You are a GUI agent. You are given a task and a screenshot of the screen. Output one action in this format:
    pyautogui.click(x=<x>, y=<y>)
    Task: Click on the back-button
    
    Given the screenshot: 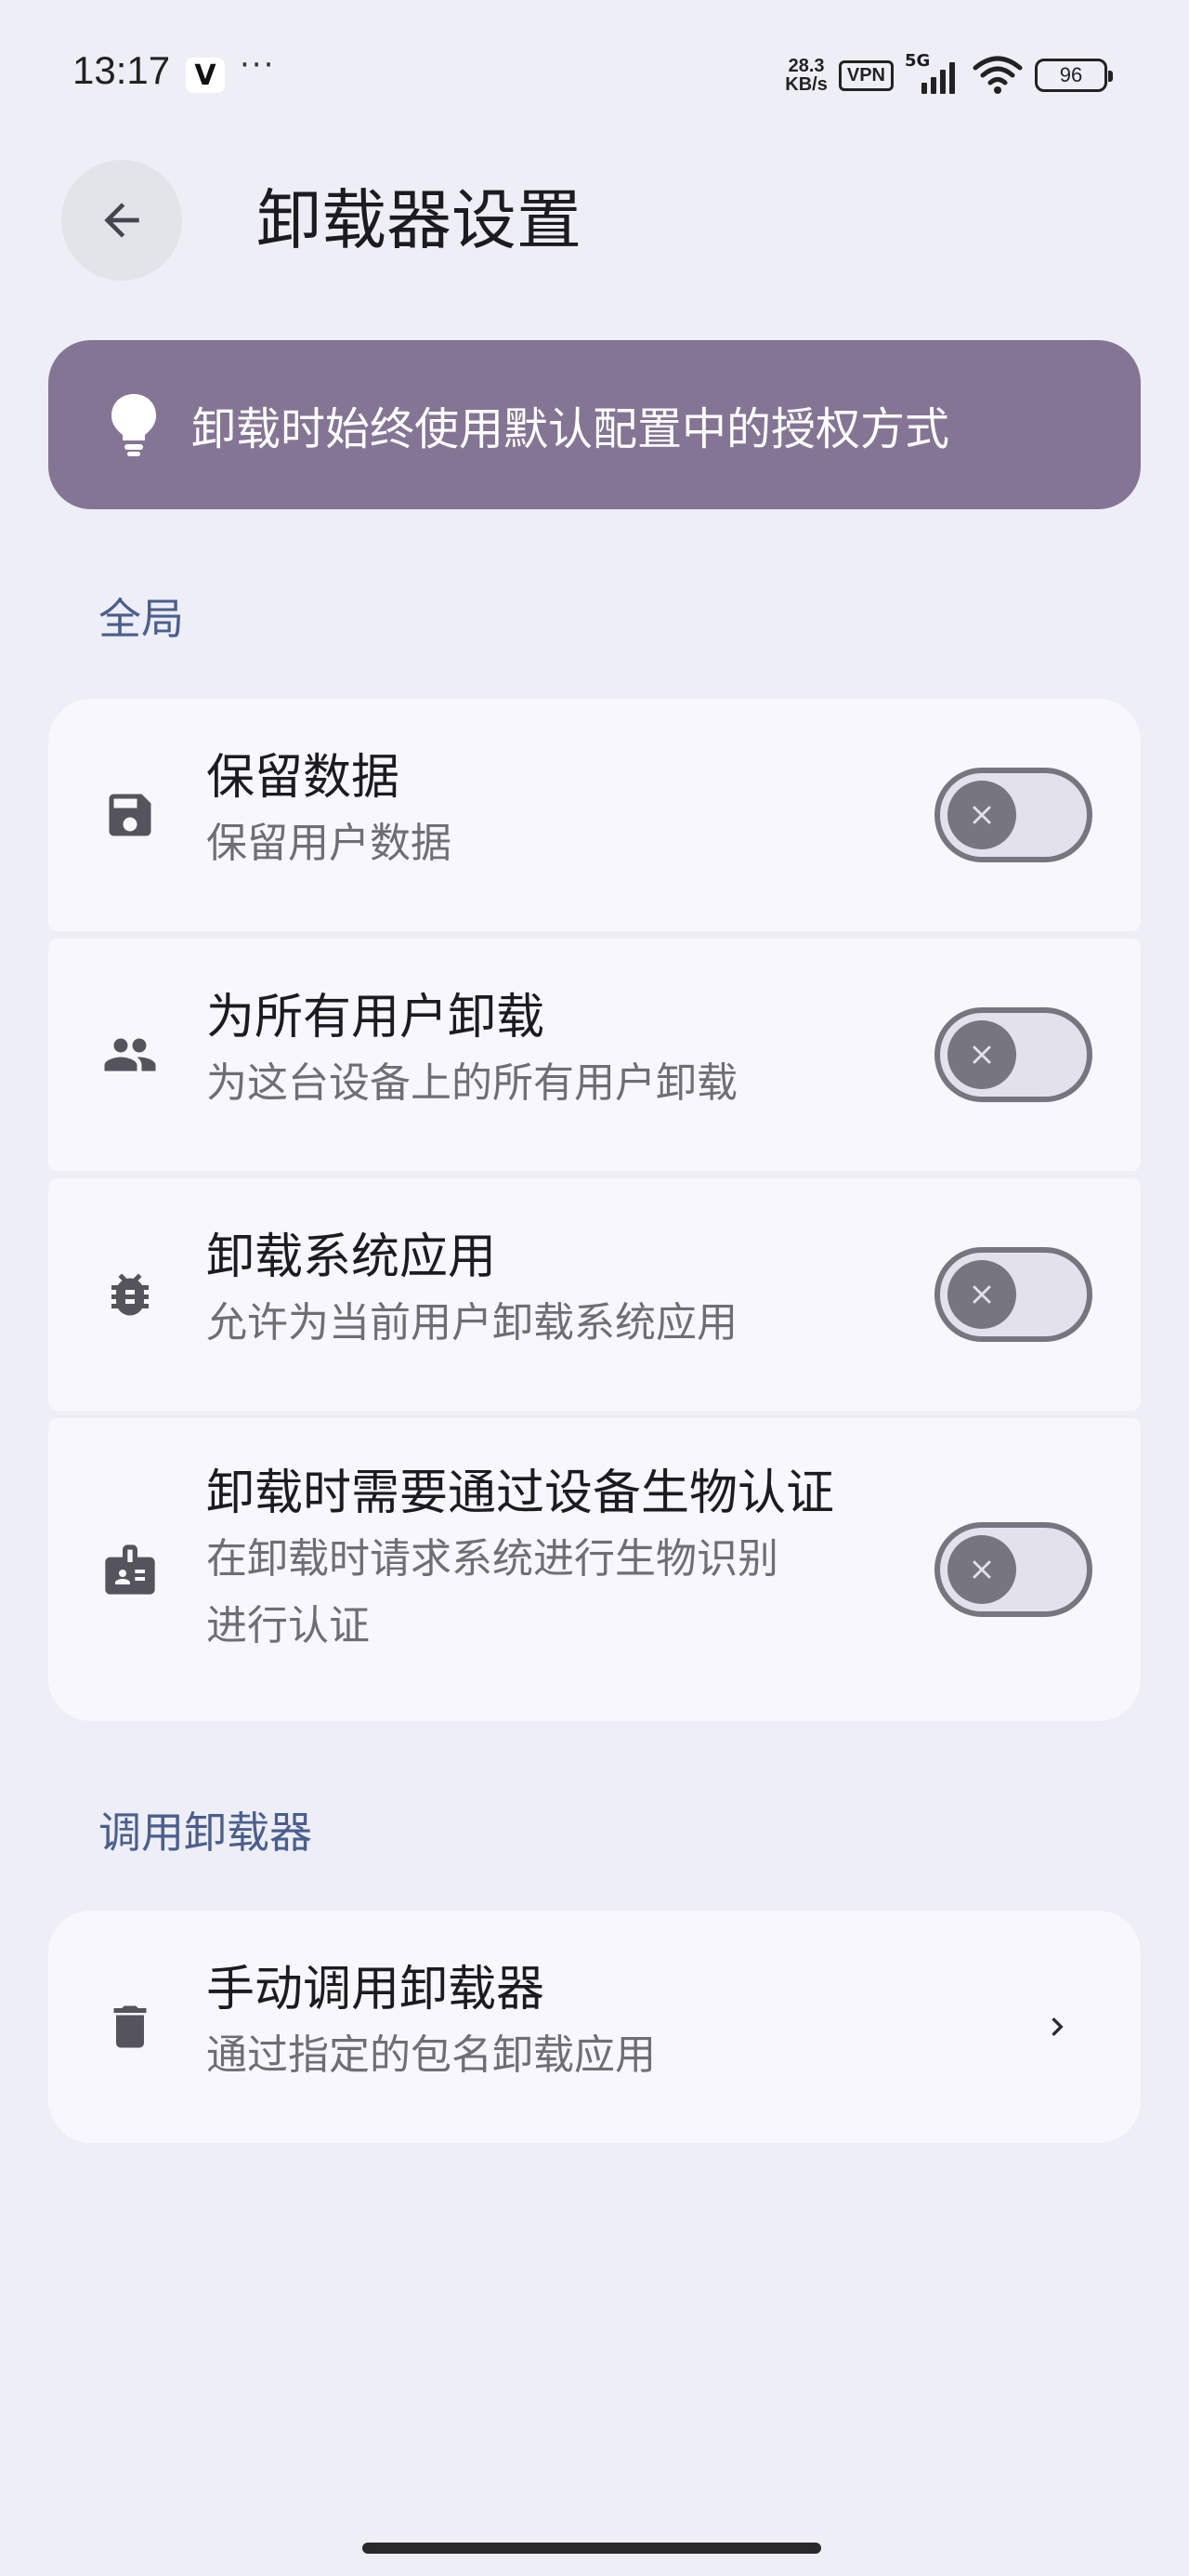 What is the action you would take?
    pyautogui.click(x=122, y=220)
    